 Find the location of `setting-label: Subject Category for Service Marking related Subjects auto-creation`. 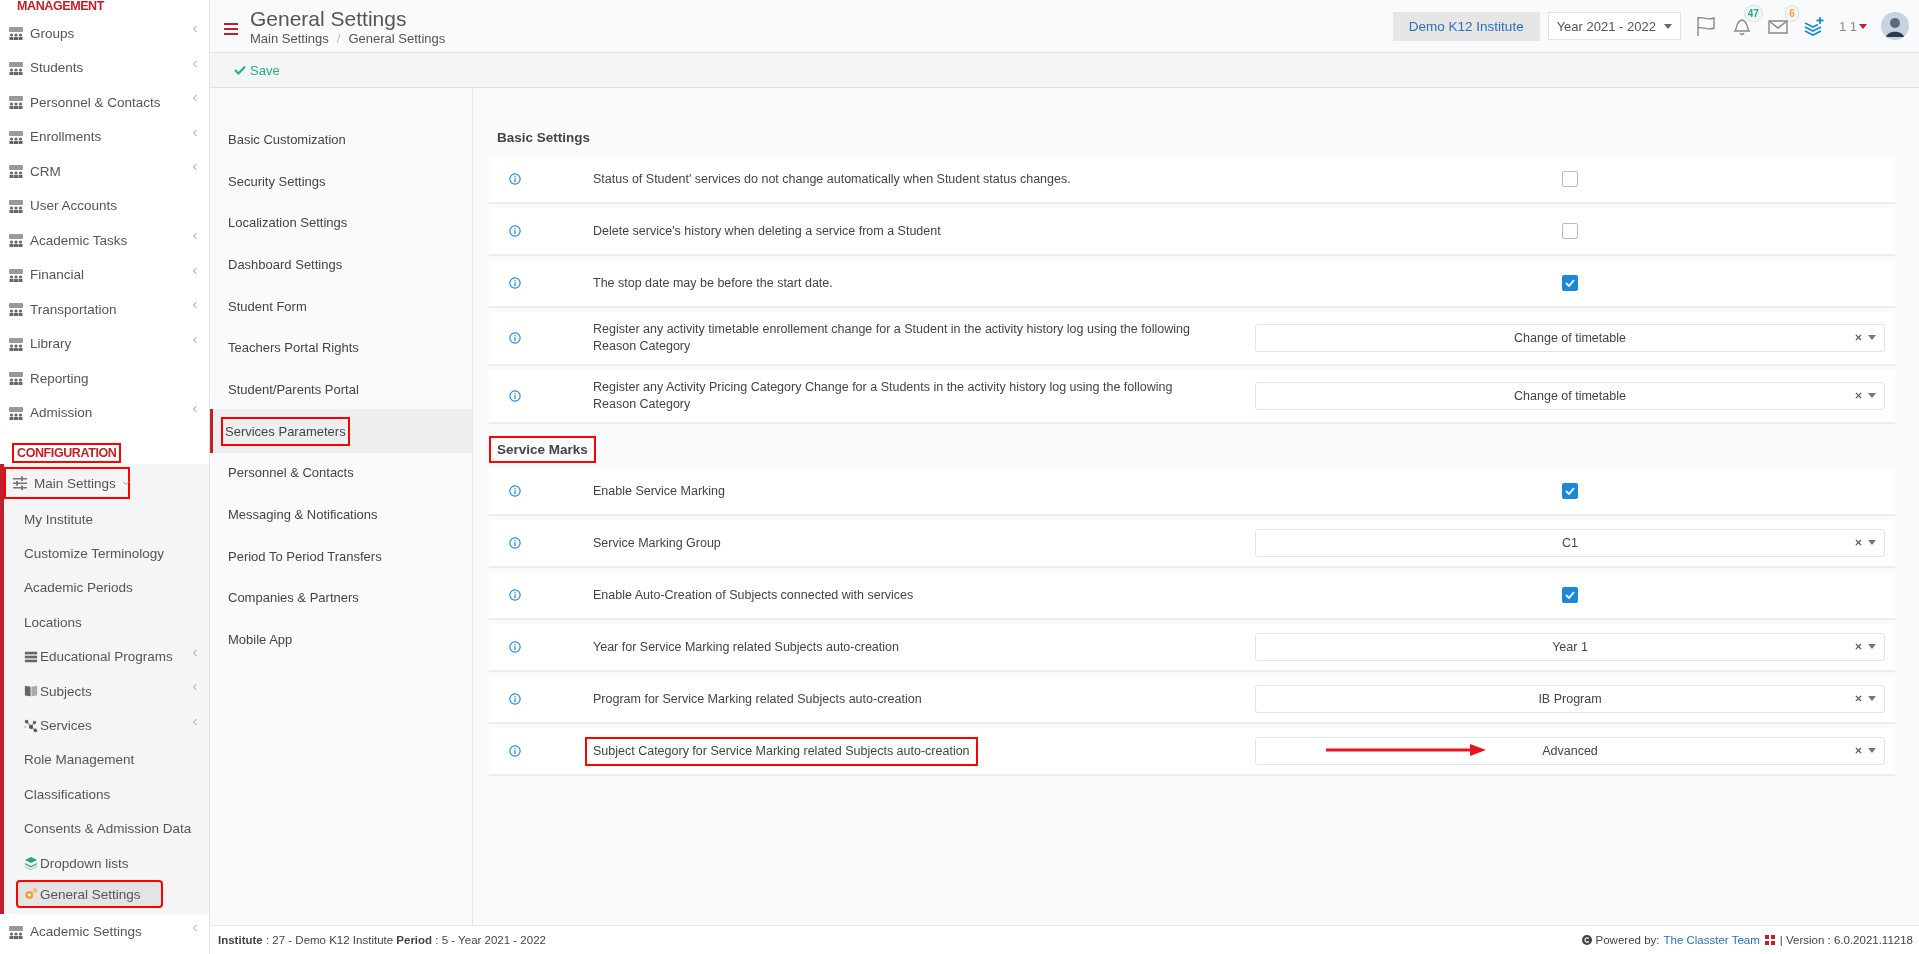

setting-label: Subject Category for Service Marking related Subjects auto-creation is located at coordinates (781, 751).